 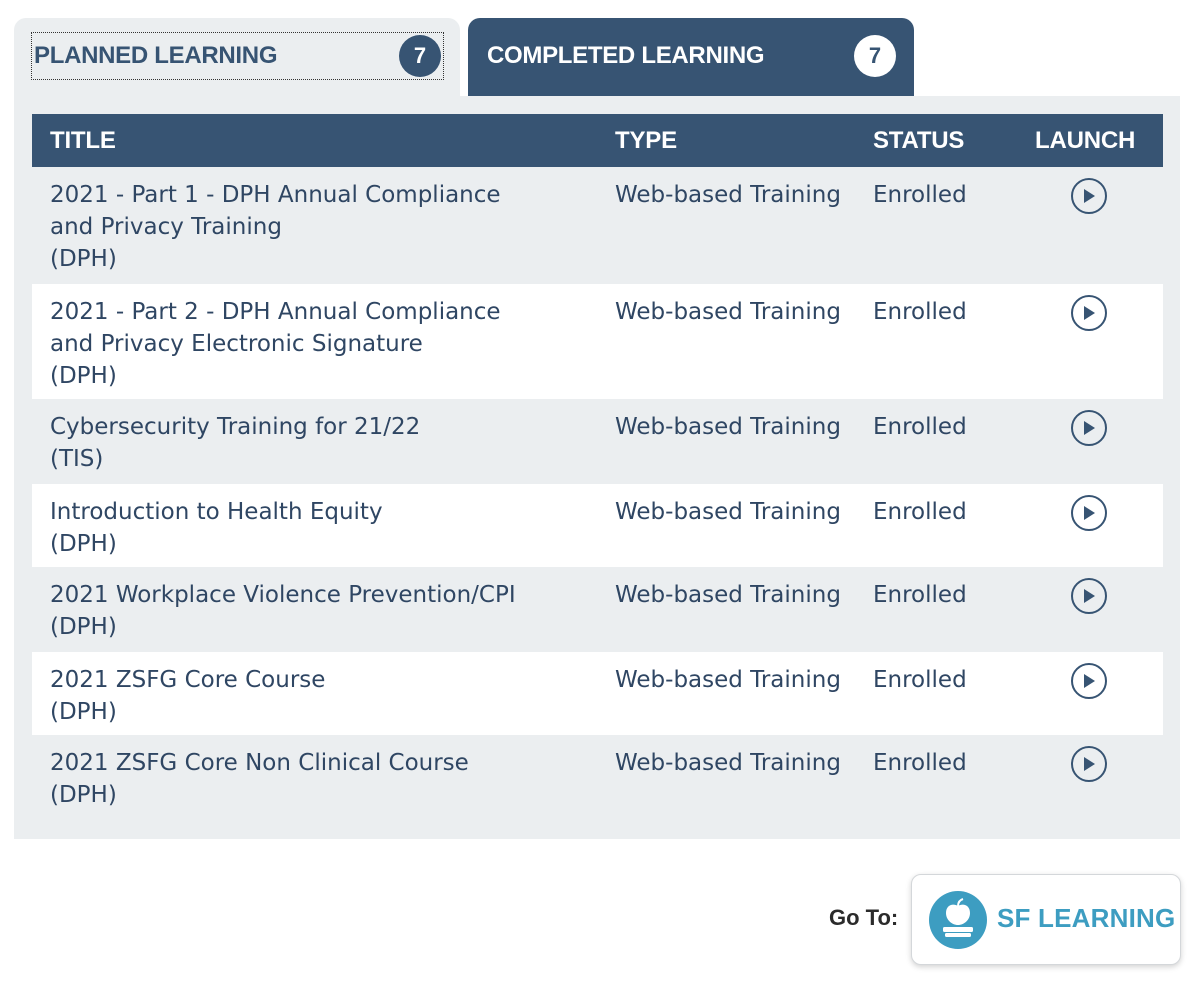 I want to click on learning-tabs: PLANNED LEARNING 7 COMPLETED LEARNING 7, so click(x=597, y=57).